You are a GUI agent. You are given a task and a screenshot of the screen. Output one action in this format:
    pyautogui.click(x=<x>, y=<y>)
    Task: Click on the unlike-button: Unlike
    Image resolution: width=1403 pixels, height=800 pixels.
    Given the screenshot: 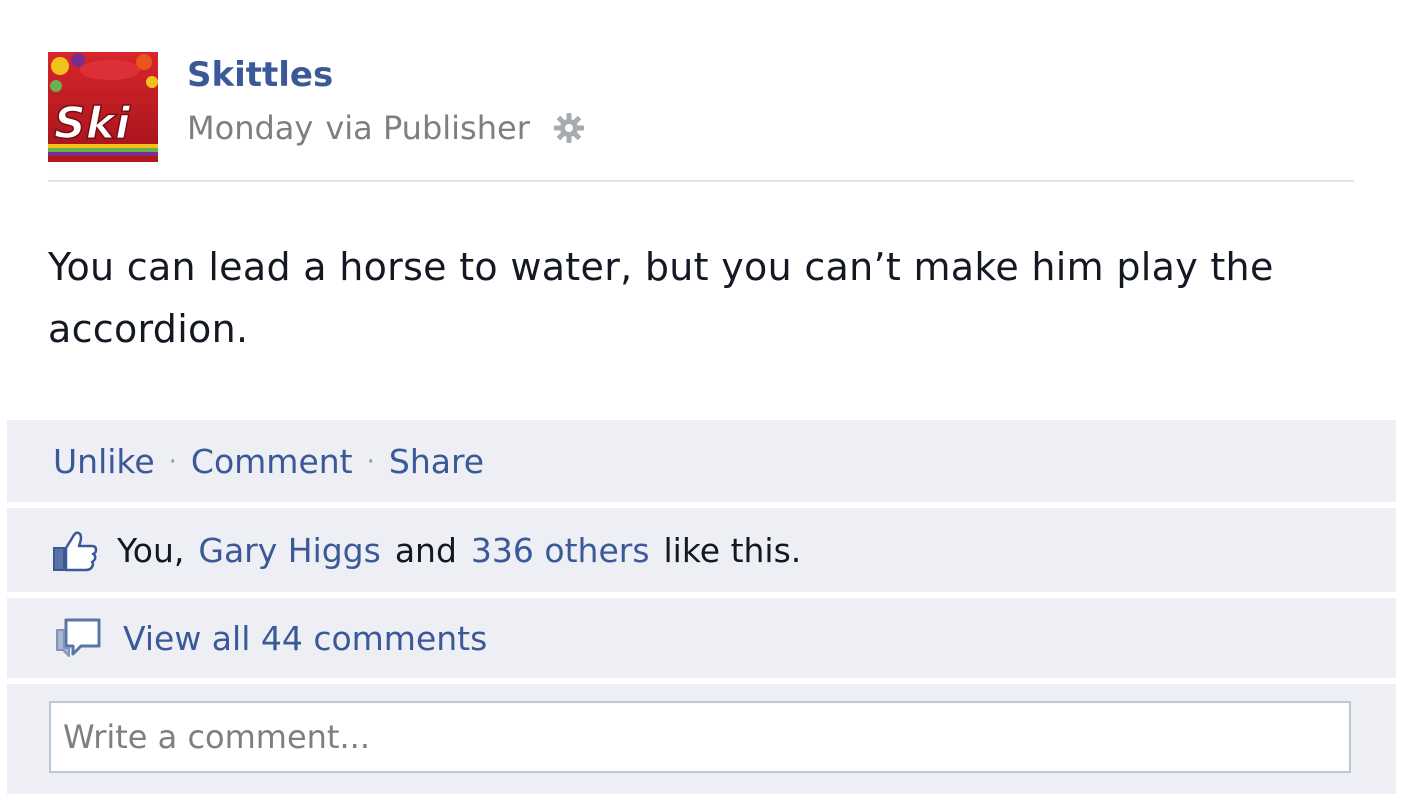 What is the action you would take?
    pyautogui.click(x=104, y=462)
    